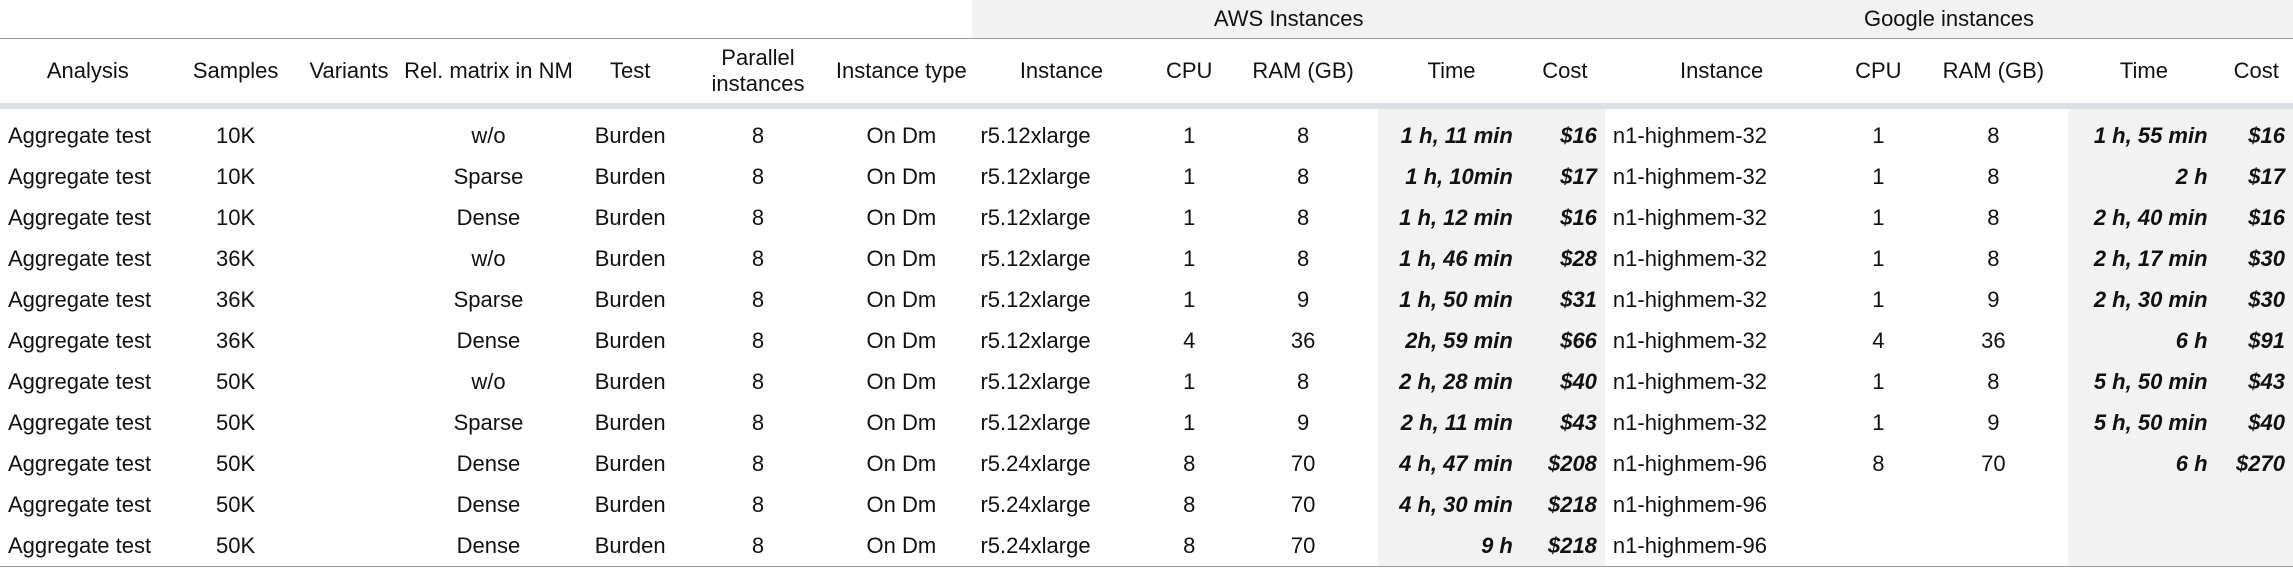 The image size is (2293, 568). Describe the element at coordinates (2256, 381) in the screenshot. I see `cell-google-cost: $43` at that location.